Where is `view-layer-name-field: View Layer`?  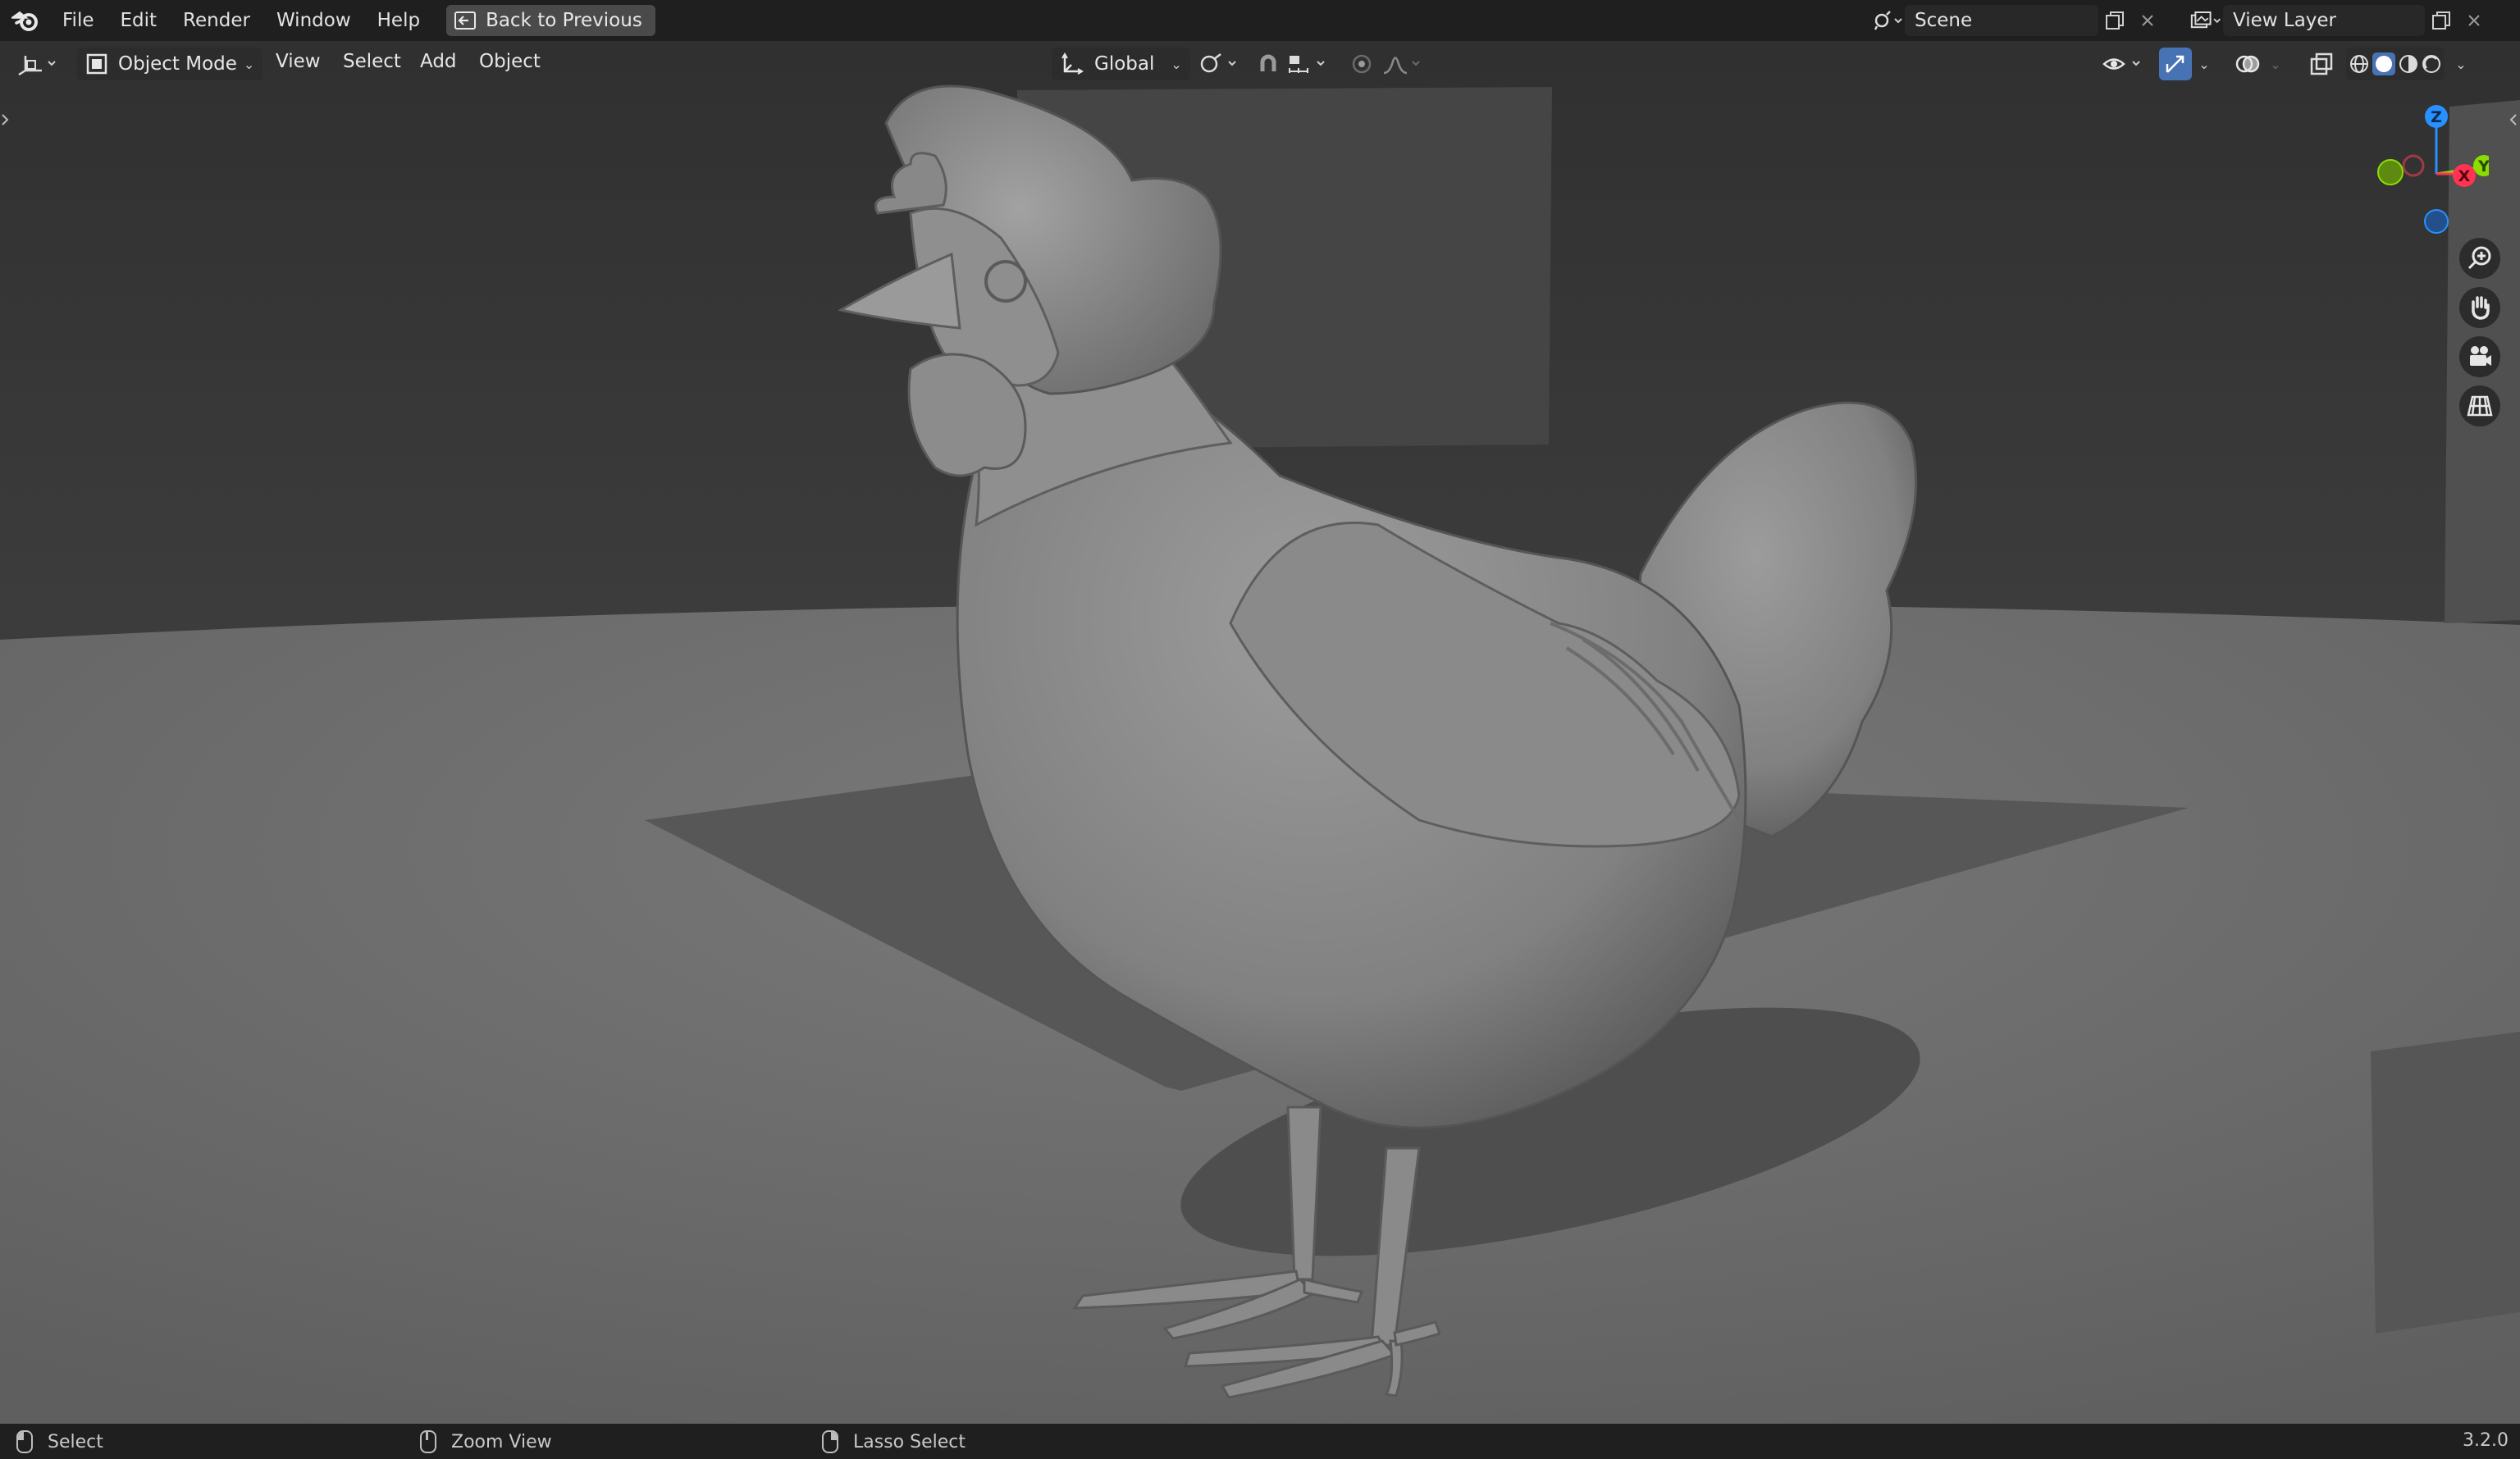
view-layer-name-field: View Layer is located at coordinates (2324, 20).